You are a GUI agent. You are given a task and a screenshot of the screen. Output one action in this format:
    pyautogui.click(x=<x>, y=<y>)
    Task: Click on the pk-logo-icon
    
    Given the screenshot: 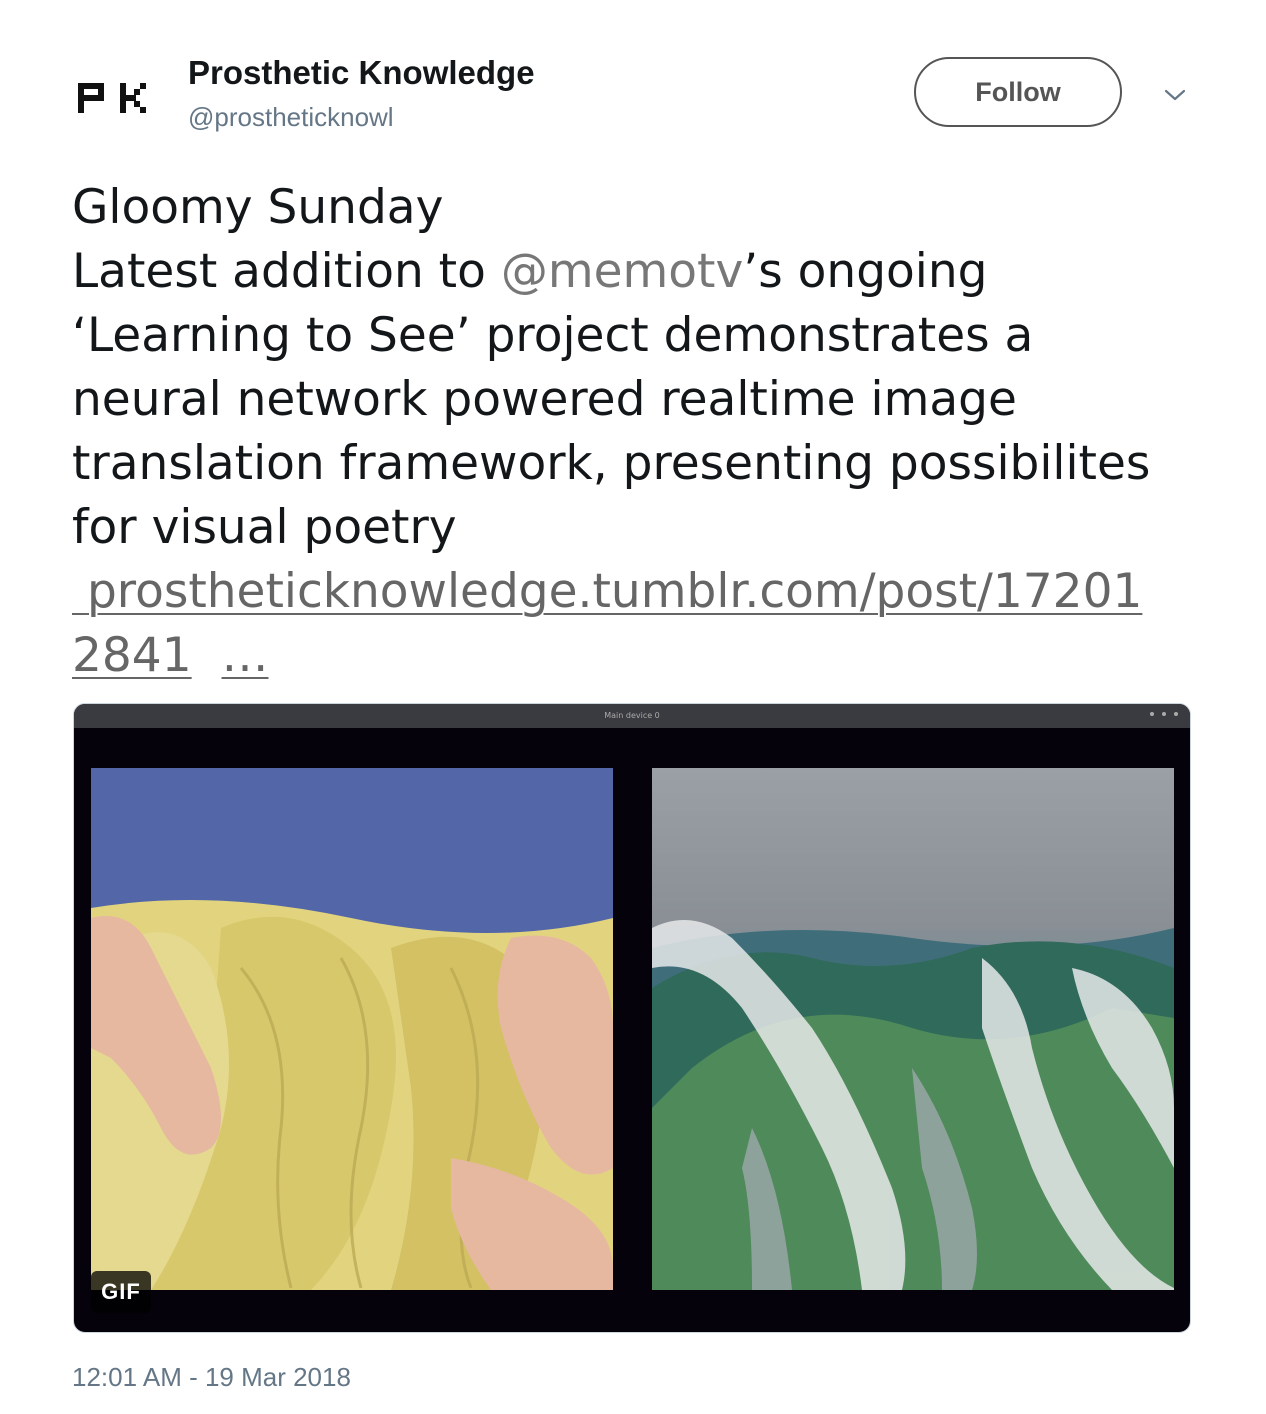 What is the action you would take?
    pyautogui.click(x=112, y=98)
    